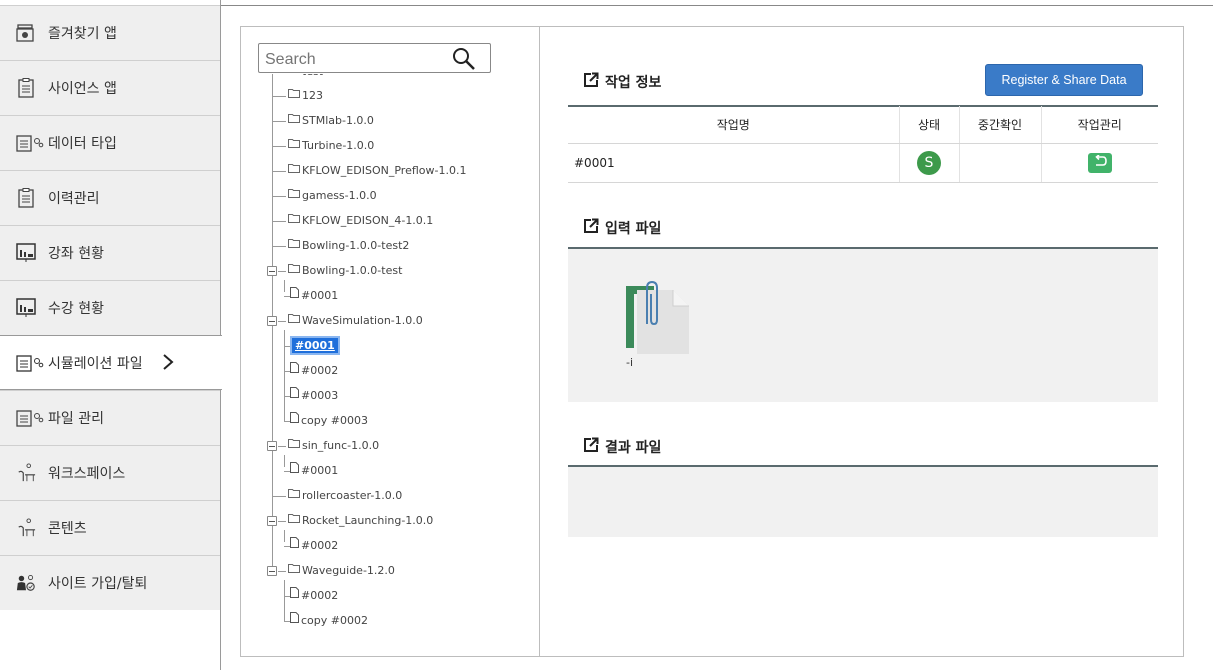 This screenshot has height=670, width=1213. I want to click on sidebar-item-signup-withdraw: 사이트 가입/탈퇴, so click(110, 582).